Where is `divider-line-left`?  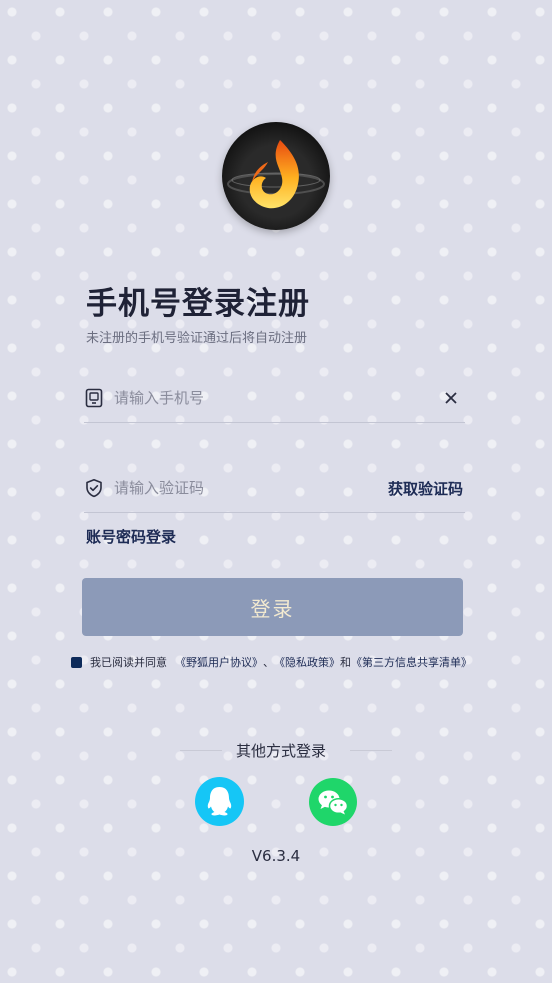
divider-line-left is located at coordinates (201, 750).